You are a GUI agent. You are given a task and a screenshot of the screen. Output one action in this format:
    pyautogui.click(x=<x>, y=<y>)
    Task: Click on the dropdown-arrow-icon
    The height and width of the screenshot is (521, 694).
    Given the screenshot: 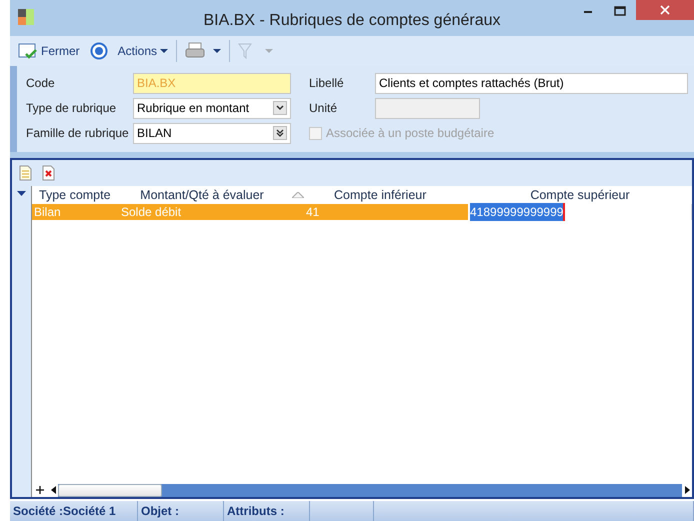 What is the action you would take?
    pyautogui.click(x=21, y=193)
    